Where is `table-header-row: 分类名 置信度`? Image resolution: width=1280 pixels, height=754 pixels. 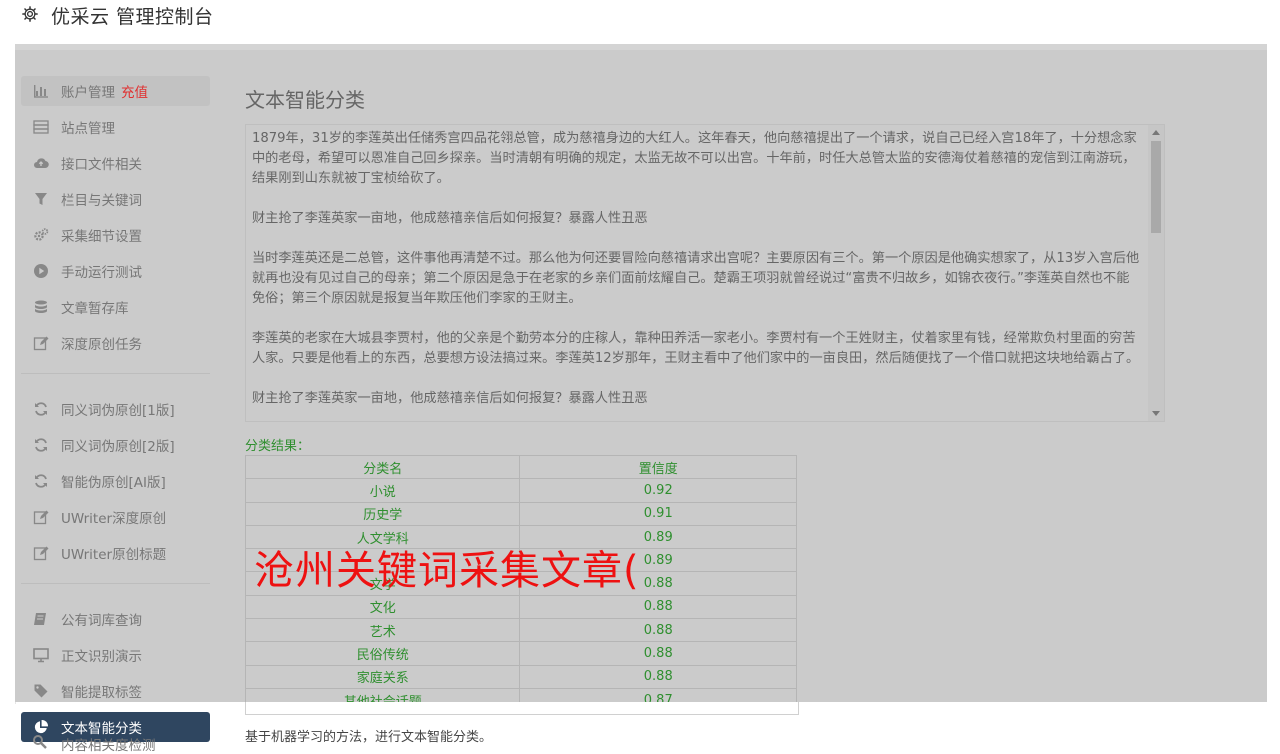 table-header-row: 分类名 置信度 is located at coordinates (520, 467).